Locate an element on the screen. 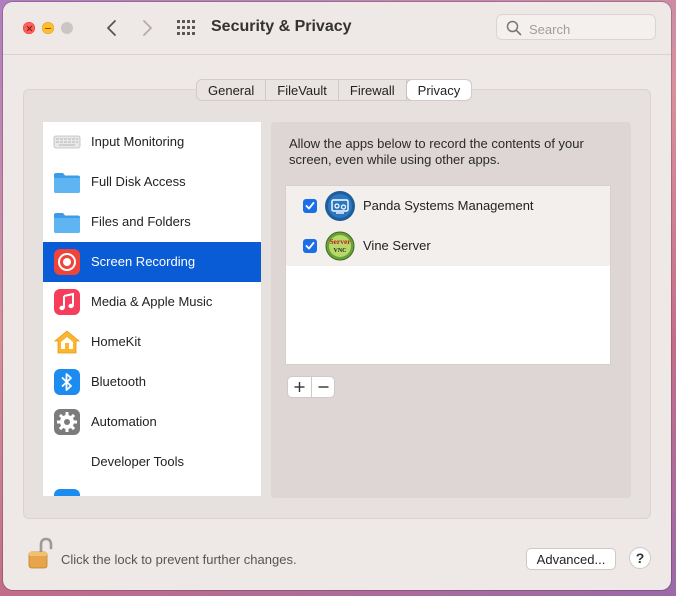 Image resolution: width=676 pixels, height=596 pixels. chevron-left-icon is located at coordinates (111, 28).